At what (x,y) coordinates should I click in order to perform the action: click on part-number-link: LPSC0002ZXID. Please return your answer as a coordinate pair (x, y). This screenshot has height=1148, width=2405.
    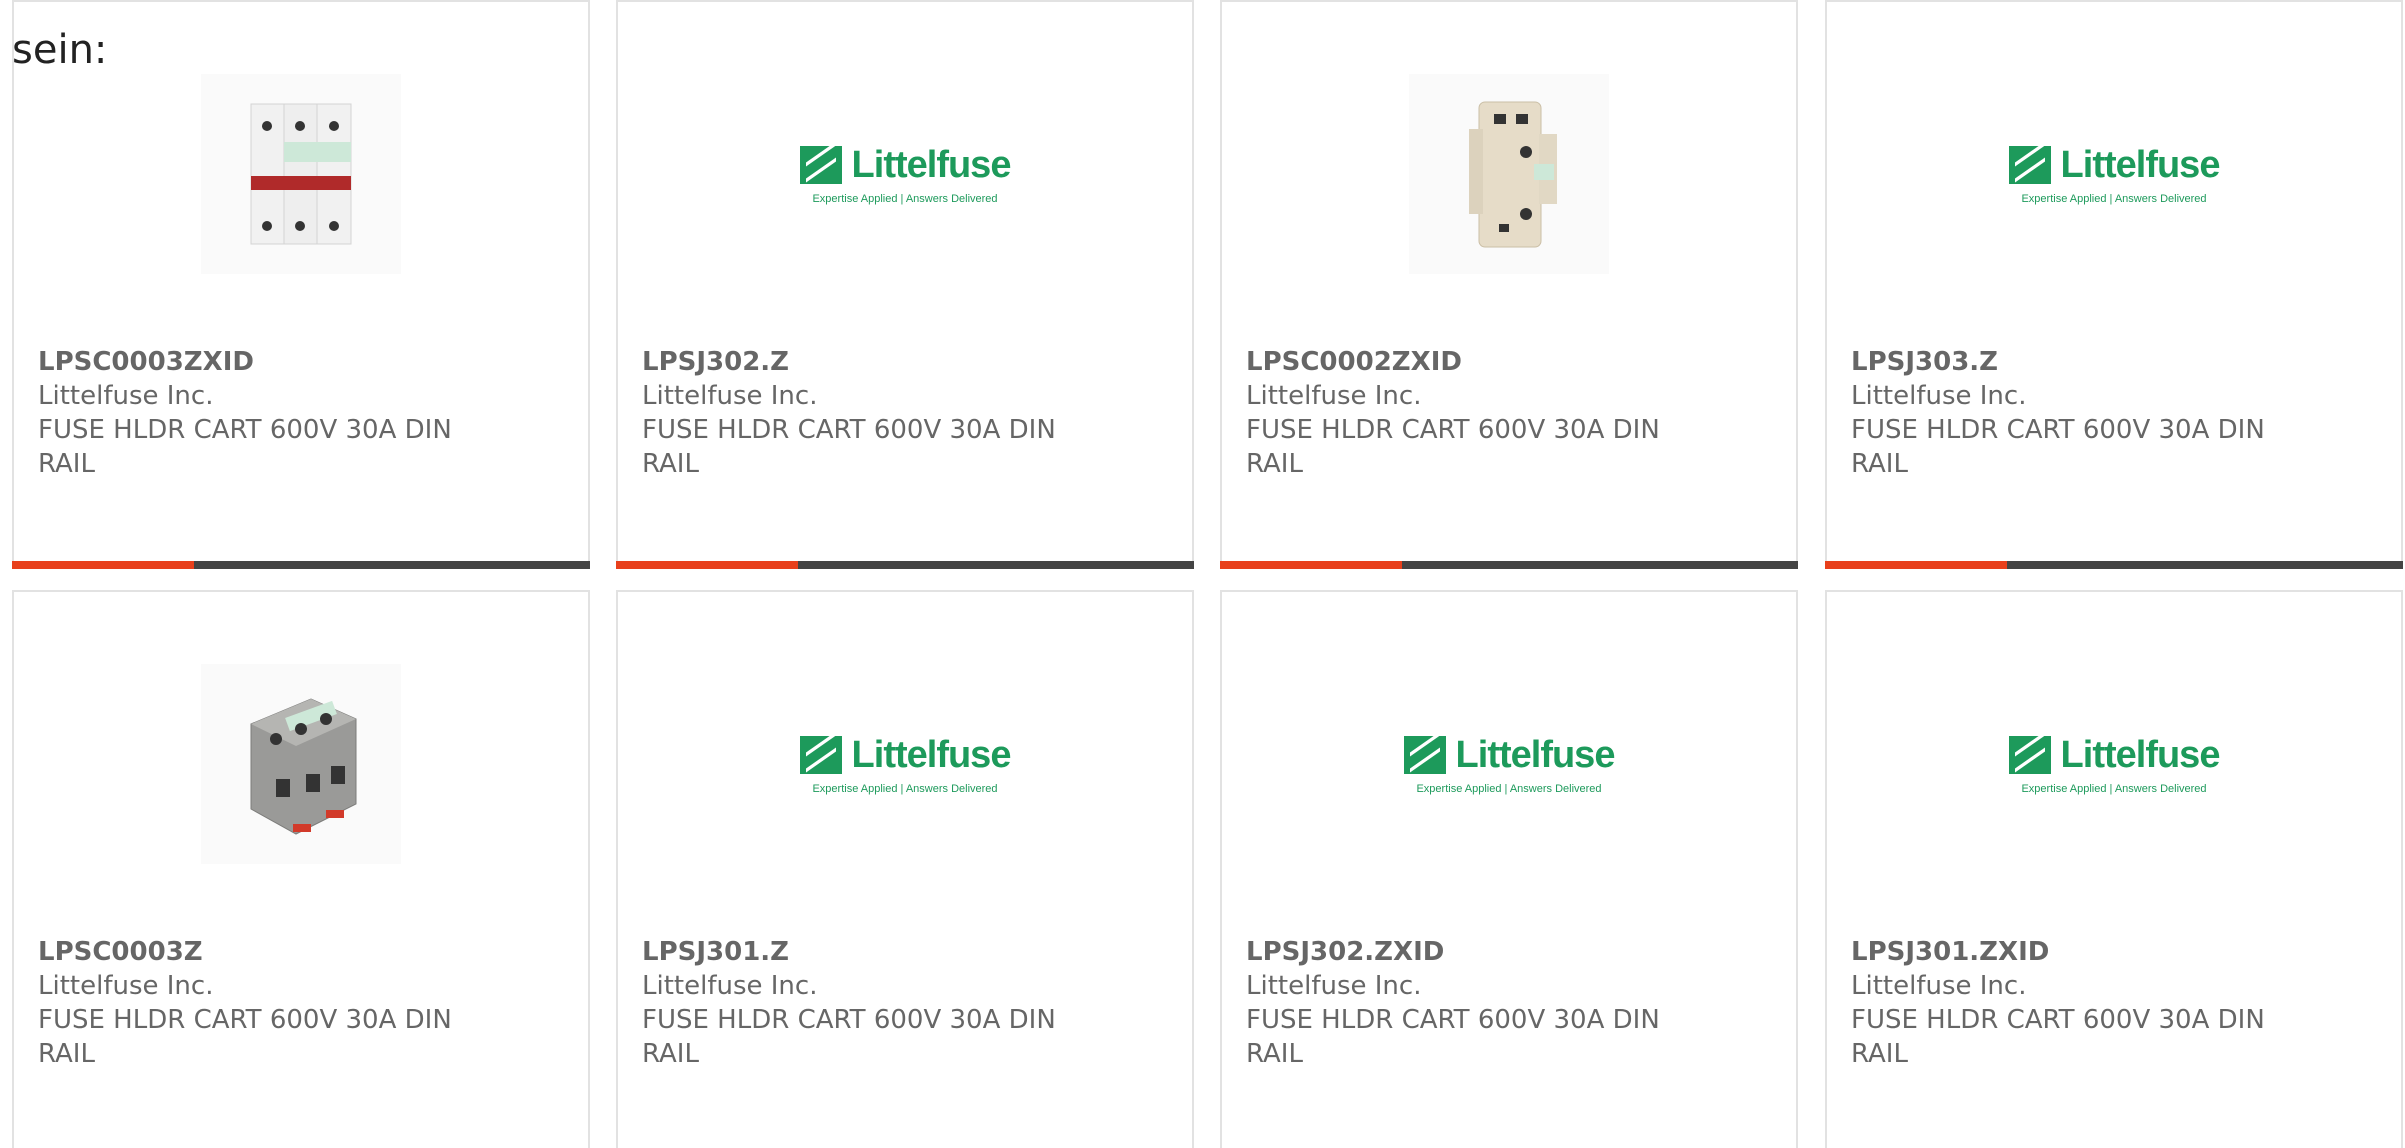
    Looking at the image, I should click on (1476, 362).